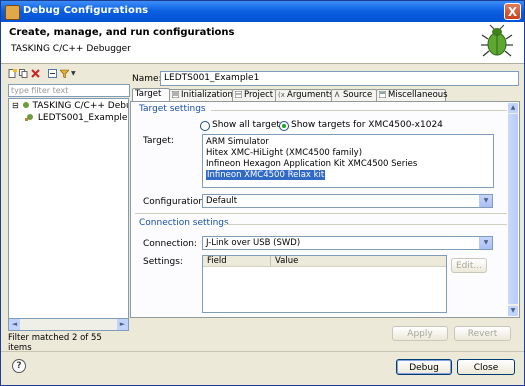 The height and width of the screenshot is (386, 525). I want to click on tab-vertical-scrollbar: ▲ ▼, so click(513, 209).